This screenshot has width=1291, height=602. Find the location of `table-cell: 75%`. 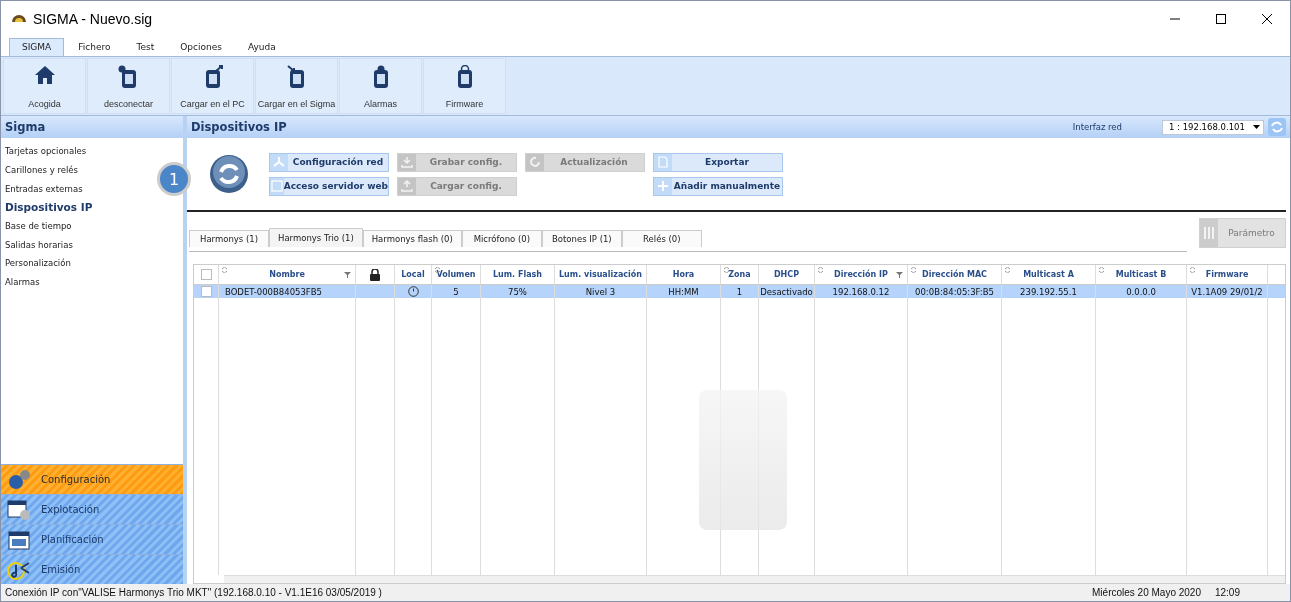

table-cell: 75% is located at coordinates (517, 291).